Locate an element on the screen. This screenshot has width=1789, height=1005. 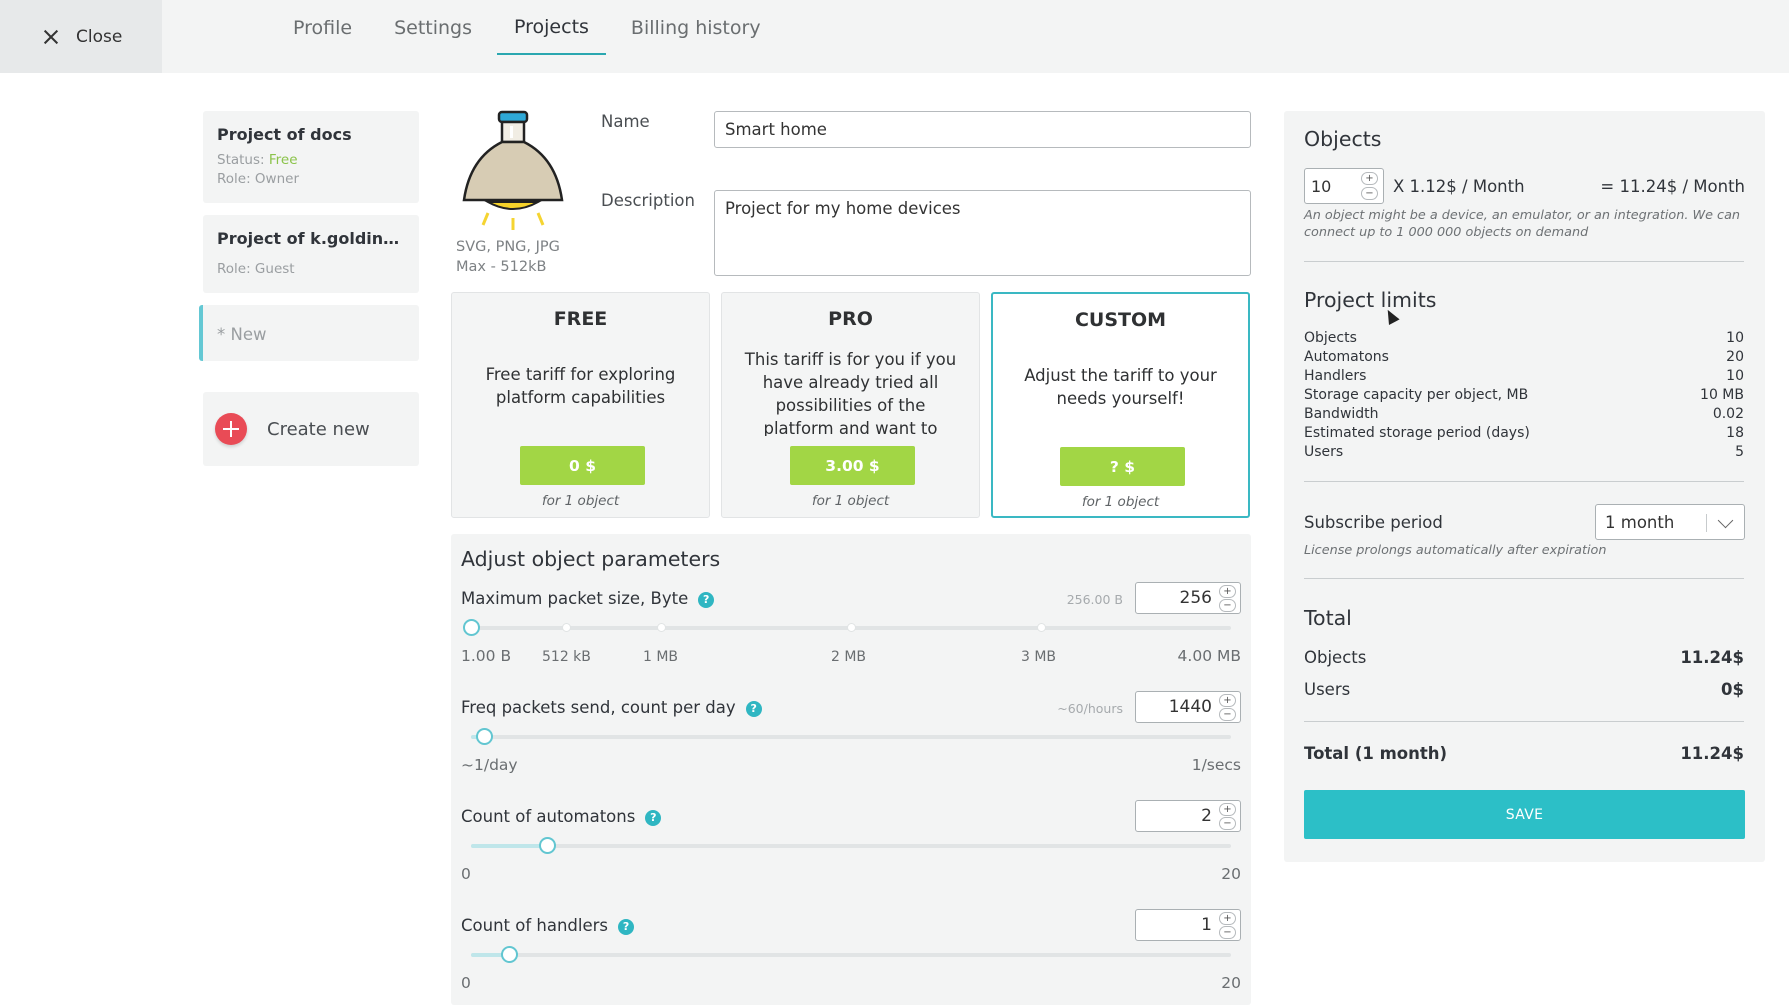
packet-size-stepper: 256 + − is located at coordinates (1188, 598).